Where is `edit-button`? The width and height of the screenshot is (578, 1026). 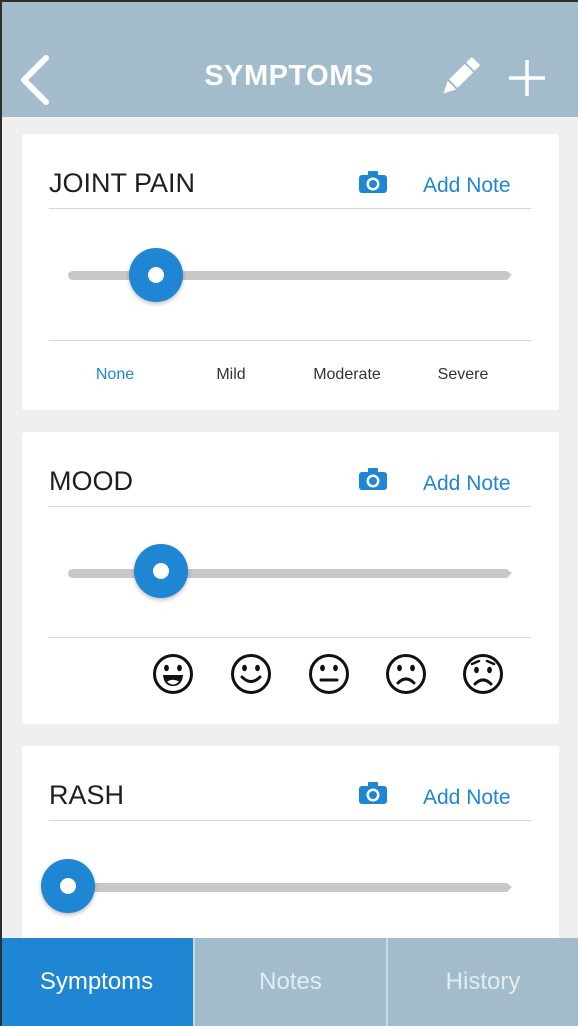
edit-button is located at coordinates (459, 78).